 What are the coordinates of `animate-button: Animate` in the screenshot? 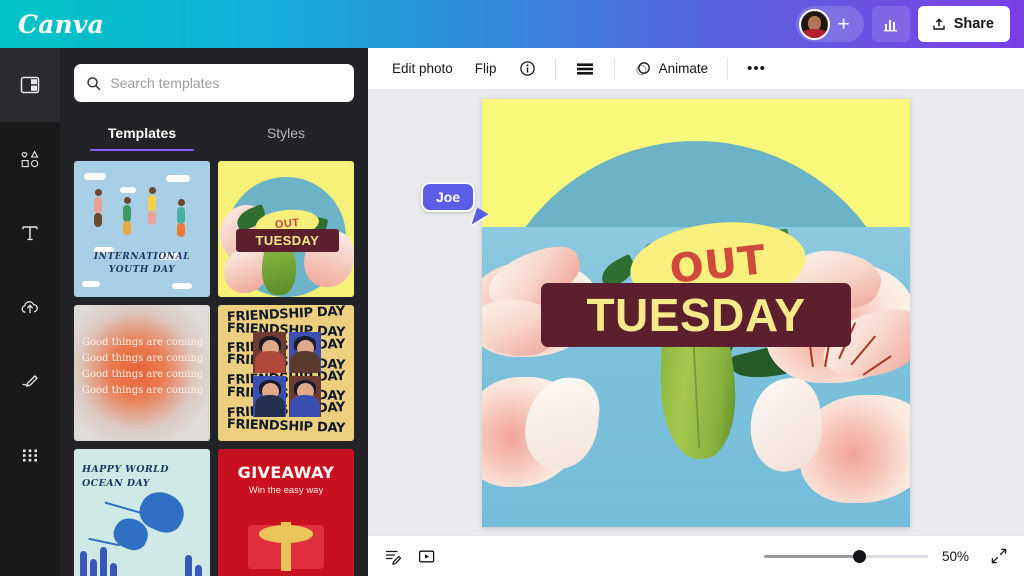 It's located at (671, 69).